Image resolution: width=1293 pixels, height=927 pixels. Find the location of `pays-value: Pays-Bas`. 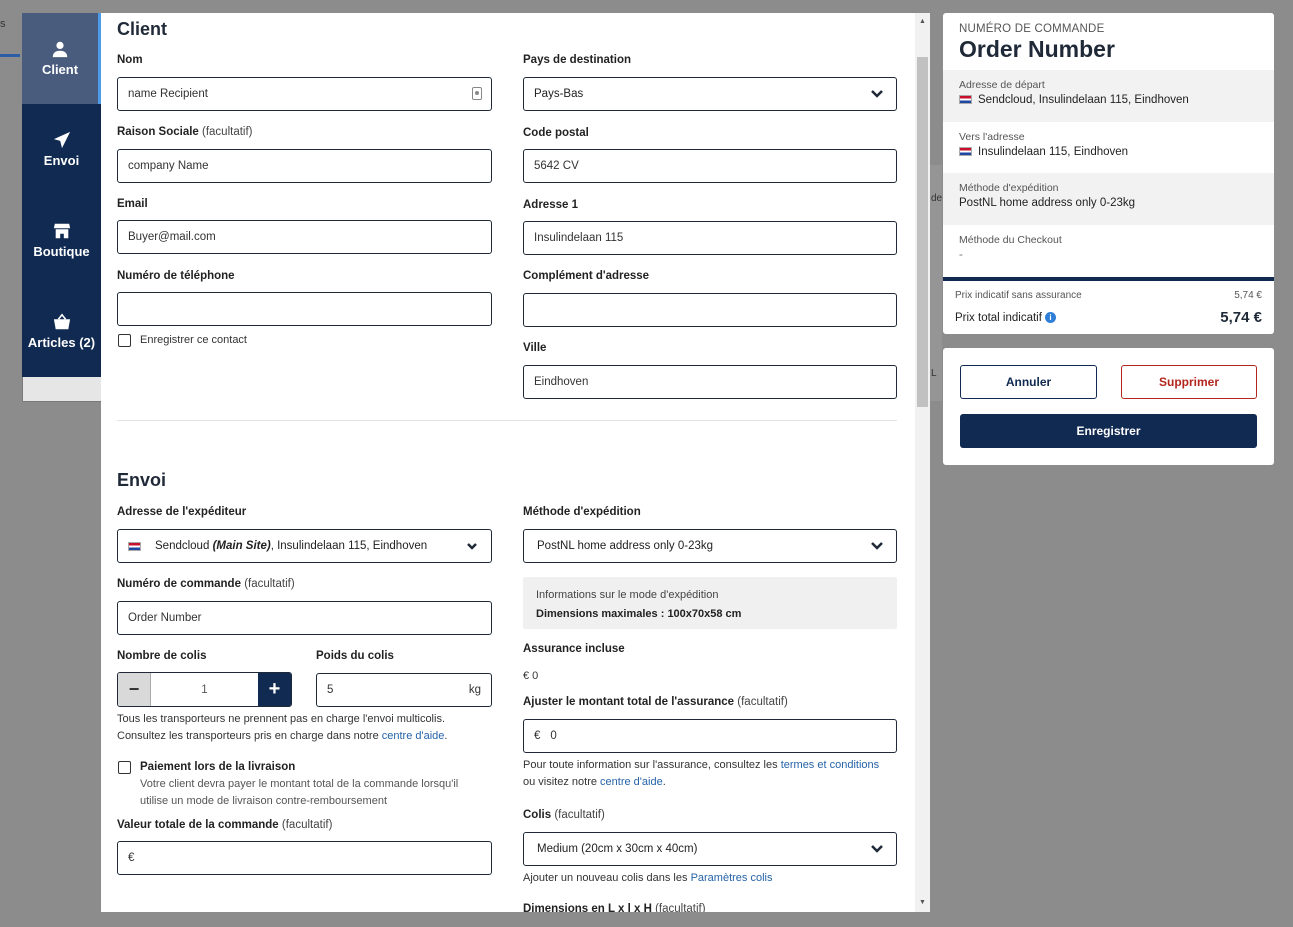

pays-value: Pays-Bas is located at coordinates (559, 94).